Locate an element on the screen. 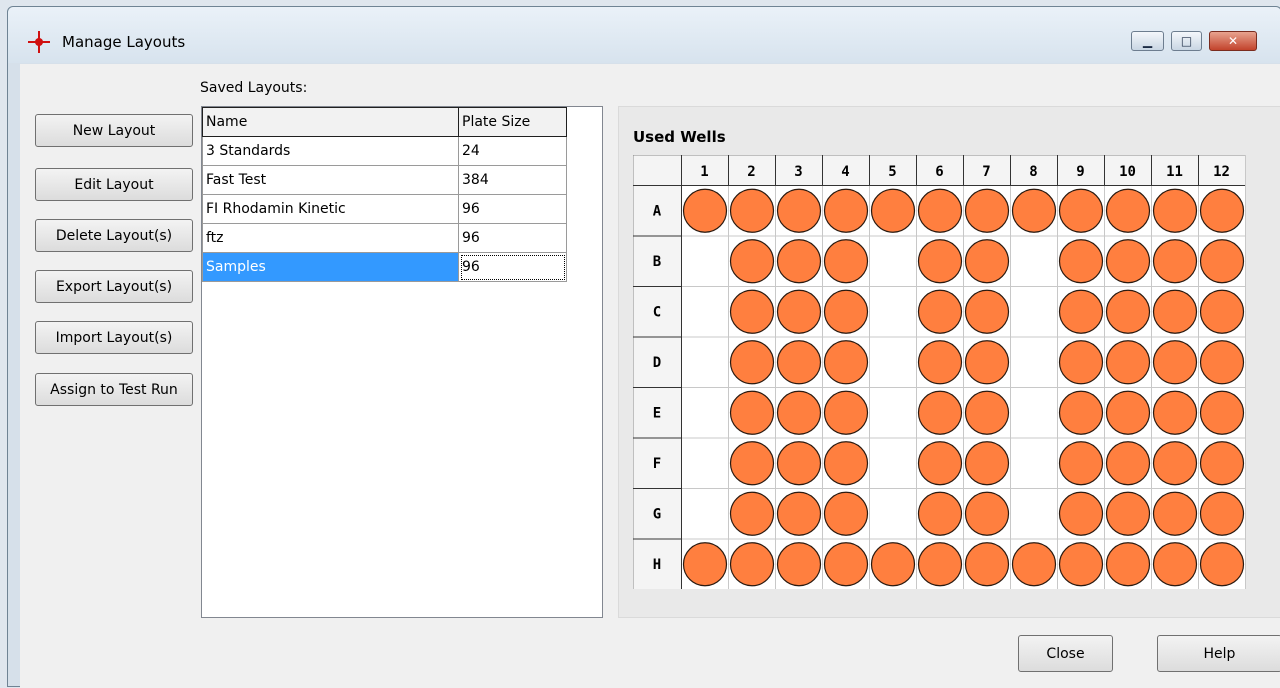 The width and height of the screenshot is (1280, 688). title-bar: Manage Layouts ▁ □ ✕ is located at coordinates (644, 35).